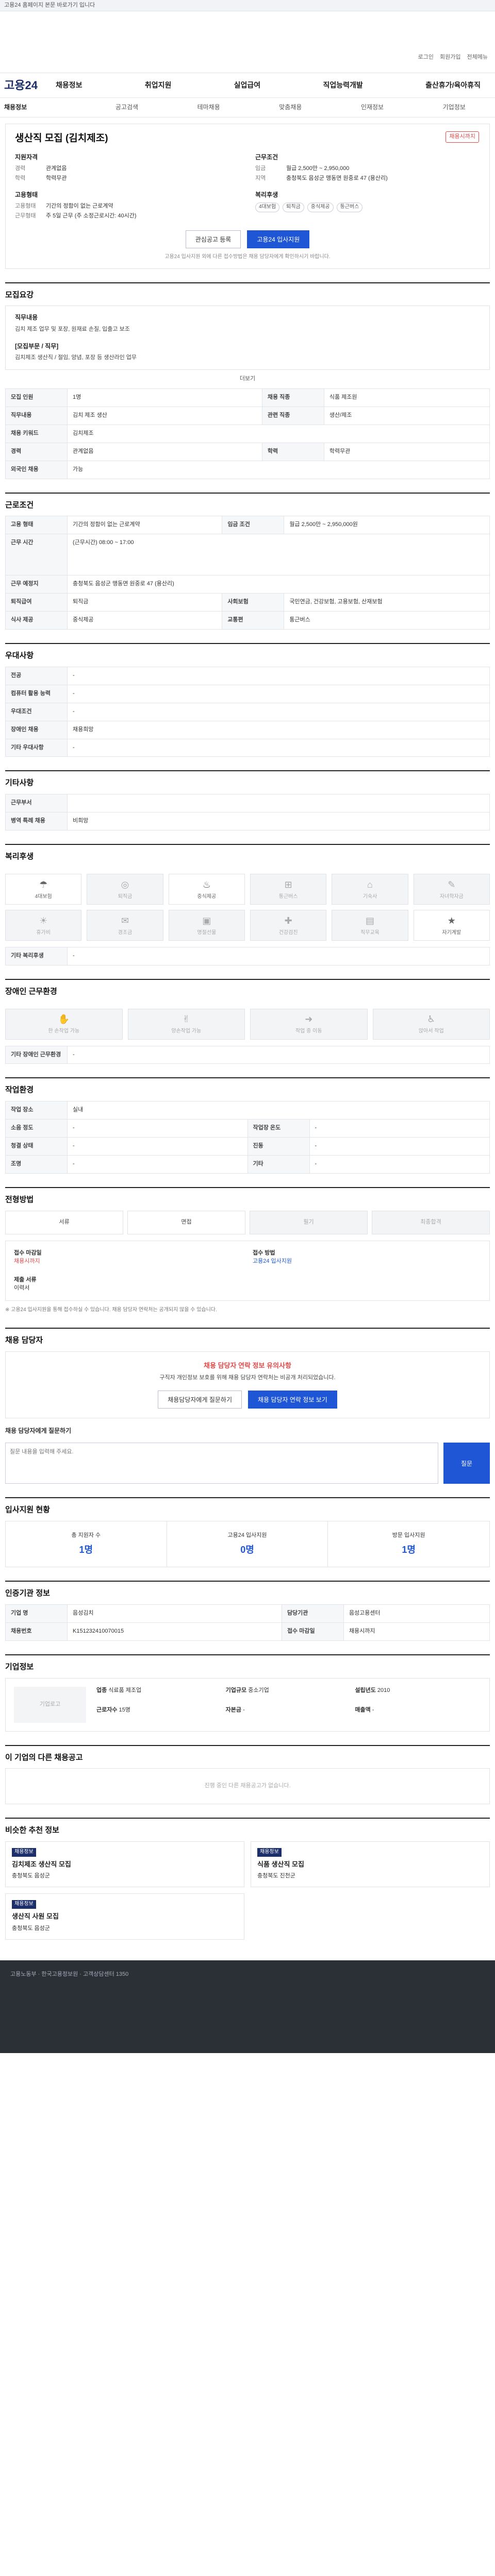  Describe the element at coordinates (35, 1916) in the screenshot. I see `card-title: 생산직 사원 모집` at that location.